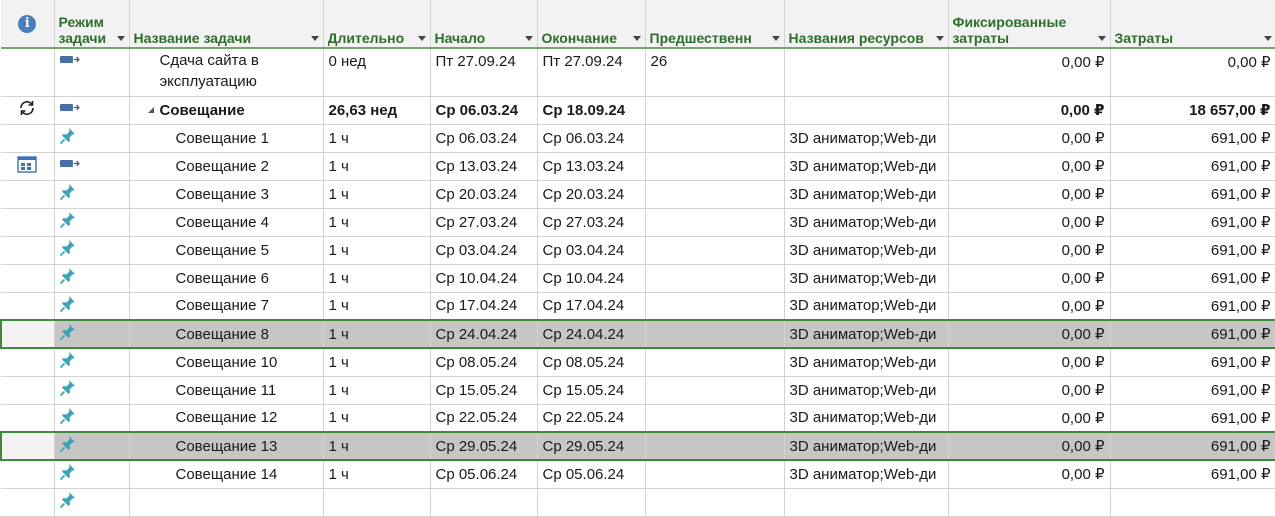  What do you see at coordinates (484, 194) in the screenshot?
I see `start-cell: Ср 20.03.24` at bounding box center [484, 194].